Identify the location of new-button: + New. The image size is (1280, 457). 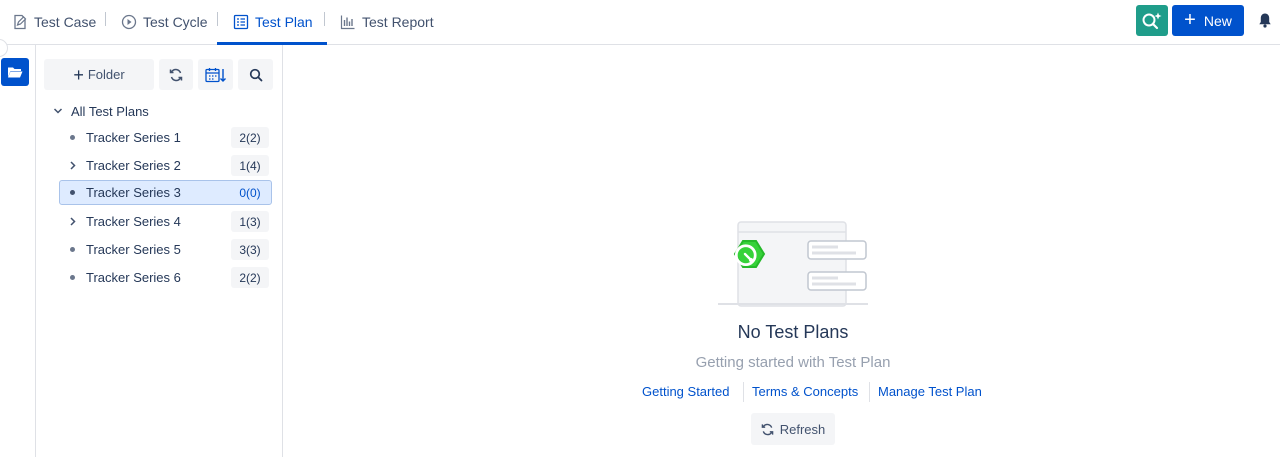
(1208, 20).